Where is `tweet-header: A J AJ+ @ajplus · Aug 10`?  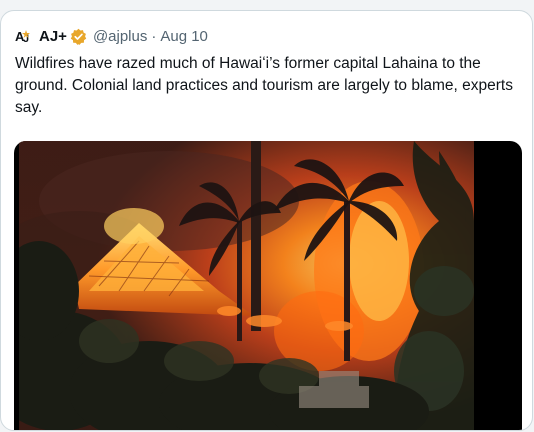 tweet-header: A J AJ+ @ajplus · Aug 10 is located at coordinates (111, 36).